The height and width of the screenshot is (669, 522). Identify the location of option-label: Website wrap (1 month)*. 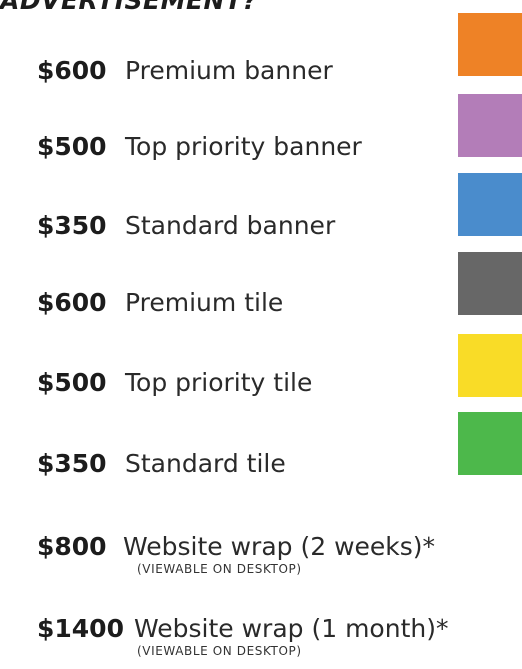
(291, 628).